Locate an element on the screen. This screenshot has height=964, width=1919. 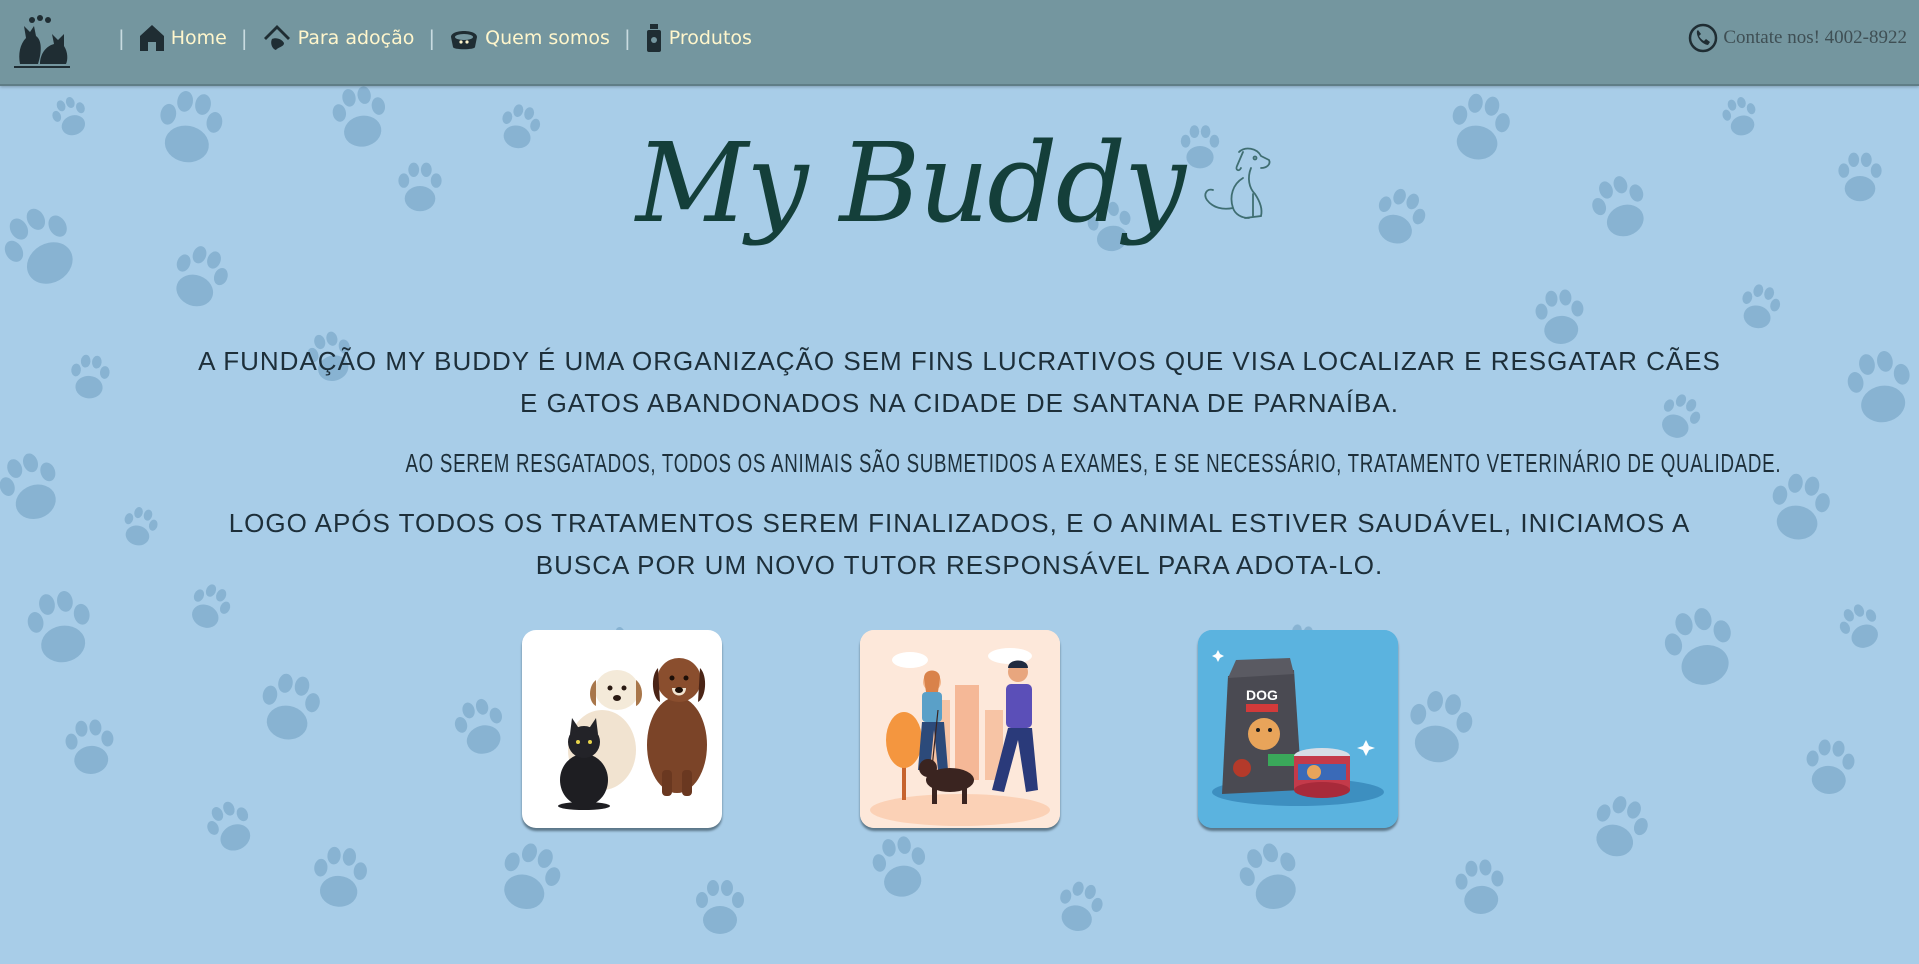
nav-item-products: Produtos is located at coordinates (698, 38).